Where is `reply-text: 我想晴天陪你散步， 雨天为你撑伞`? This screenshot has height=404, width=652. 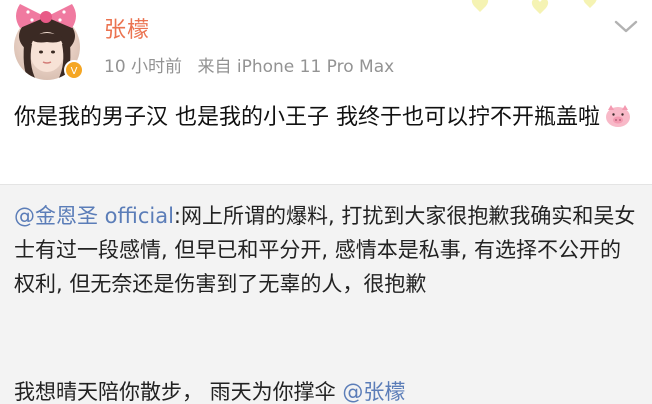
reply-text: 我想晴天陪你散步， 雨天为你撑伞 is located at coordinates (178, 392).